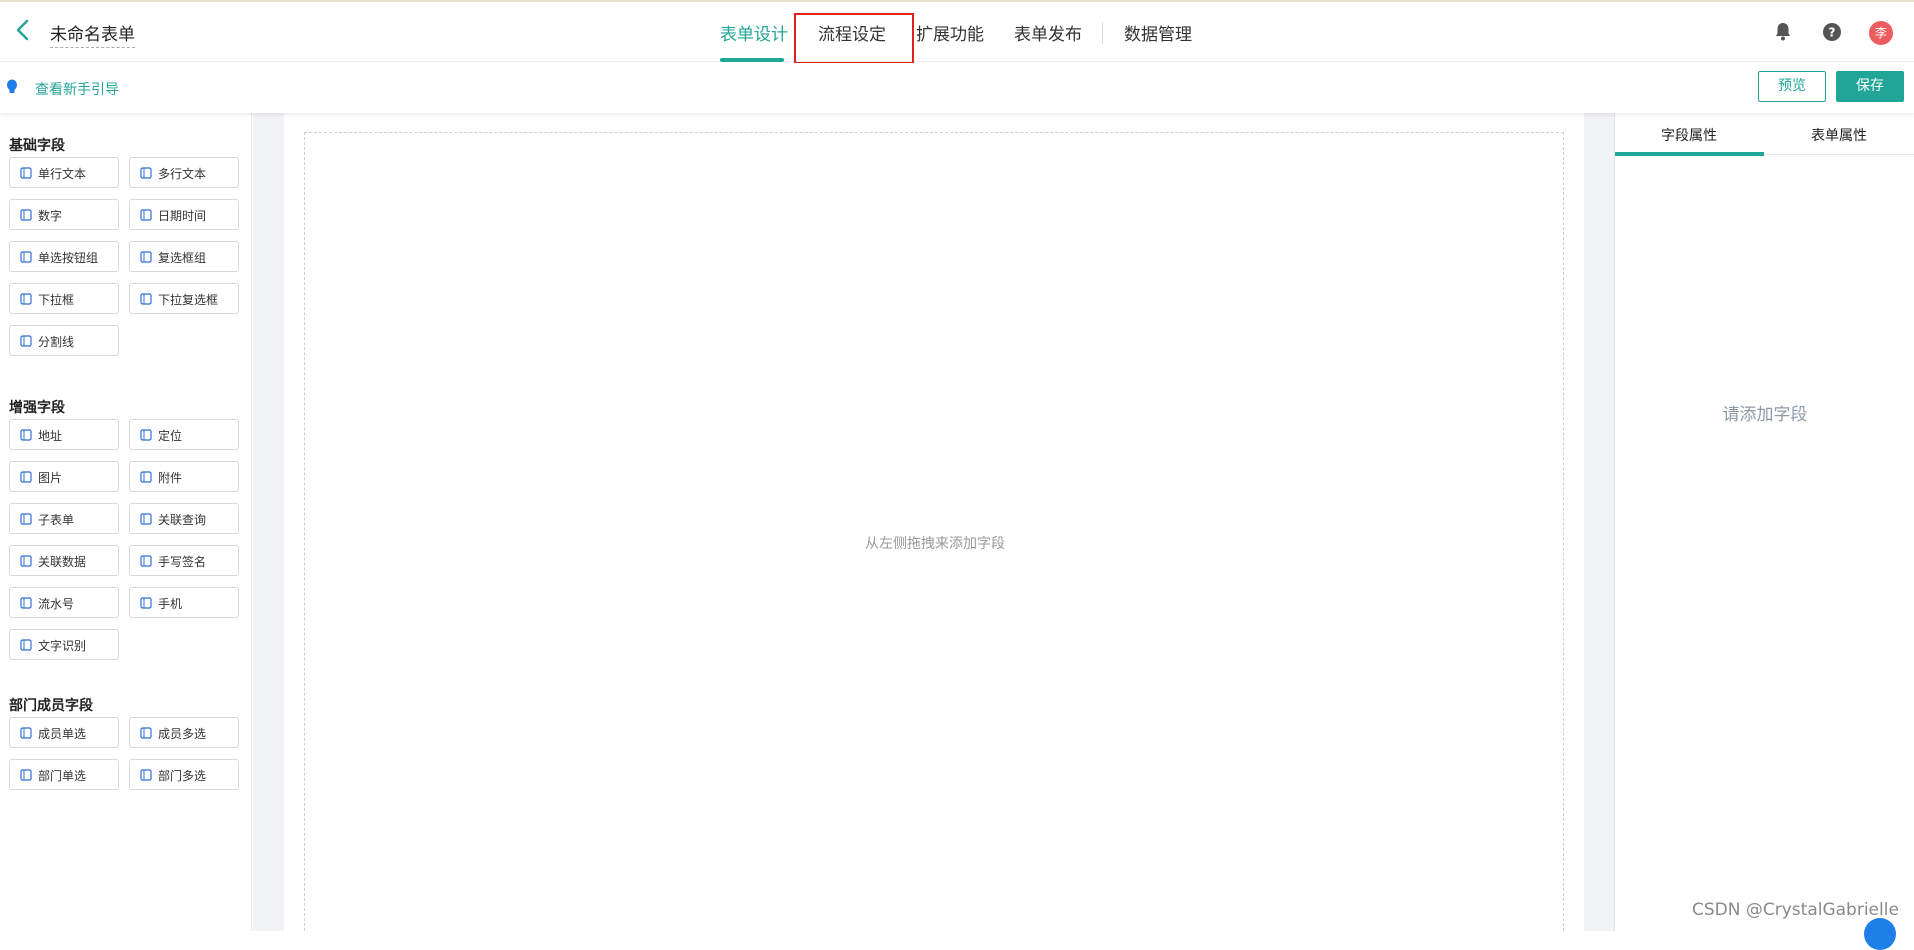 The image size is (1914, 950). What do you see at coordinates (957, 88) in the screenshot?
I see `toolbar: 查看新手引导 预览 保存` at bounding box center [957, 88].